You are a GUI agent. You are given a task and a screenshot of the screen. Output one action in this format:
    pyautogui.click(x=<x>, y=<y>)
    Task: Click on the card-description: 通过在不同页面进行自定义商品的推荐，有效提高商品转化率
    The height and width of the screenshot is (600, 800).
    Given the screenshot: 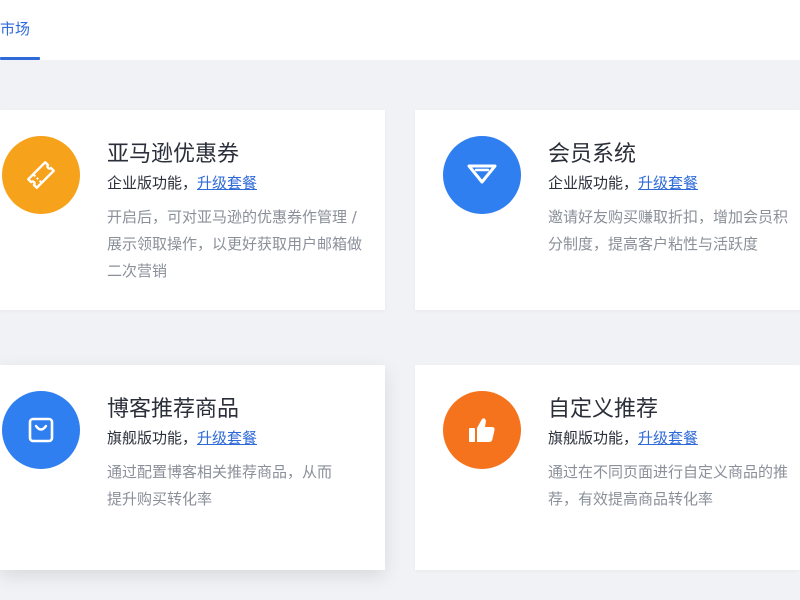 What is the action you would take?
    pyautogui.click(x=668, y=485)
    